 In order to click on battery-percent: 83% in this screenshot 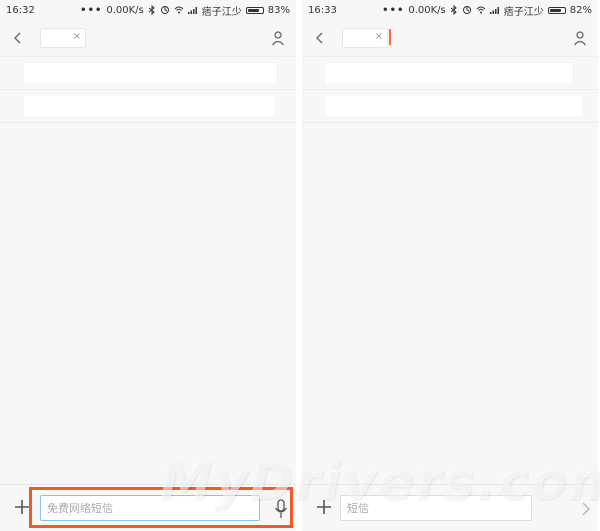, I will do `click(278, 10)`.